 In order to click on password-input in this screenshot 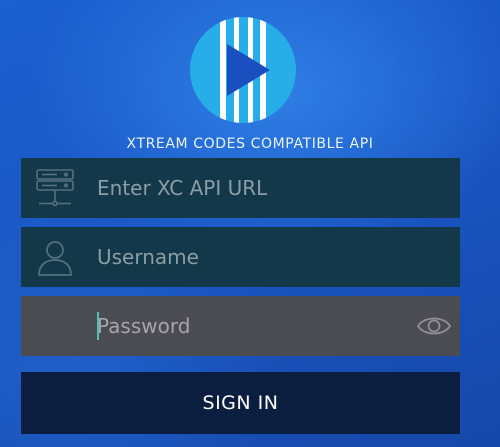, I will do `click(247, 326)`.